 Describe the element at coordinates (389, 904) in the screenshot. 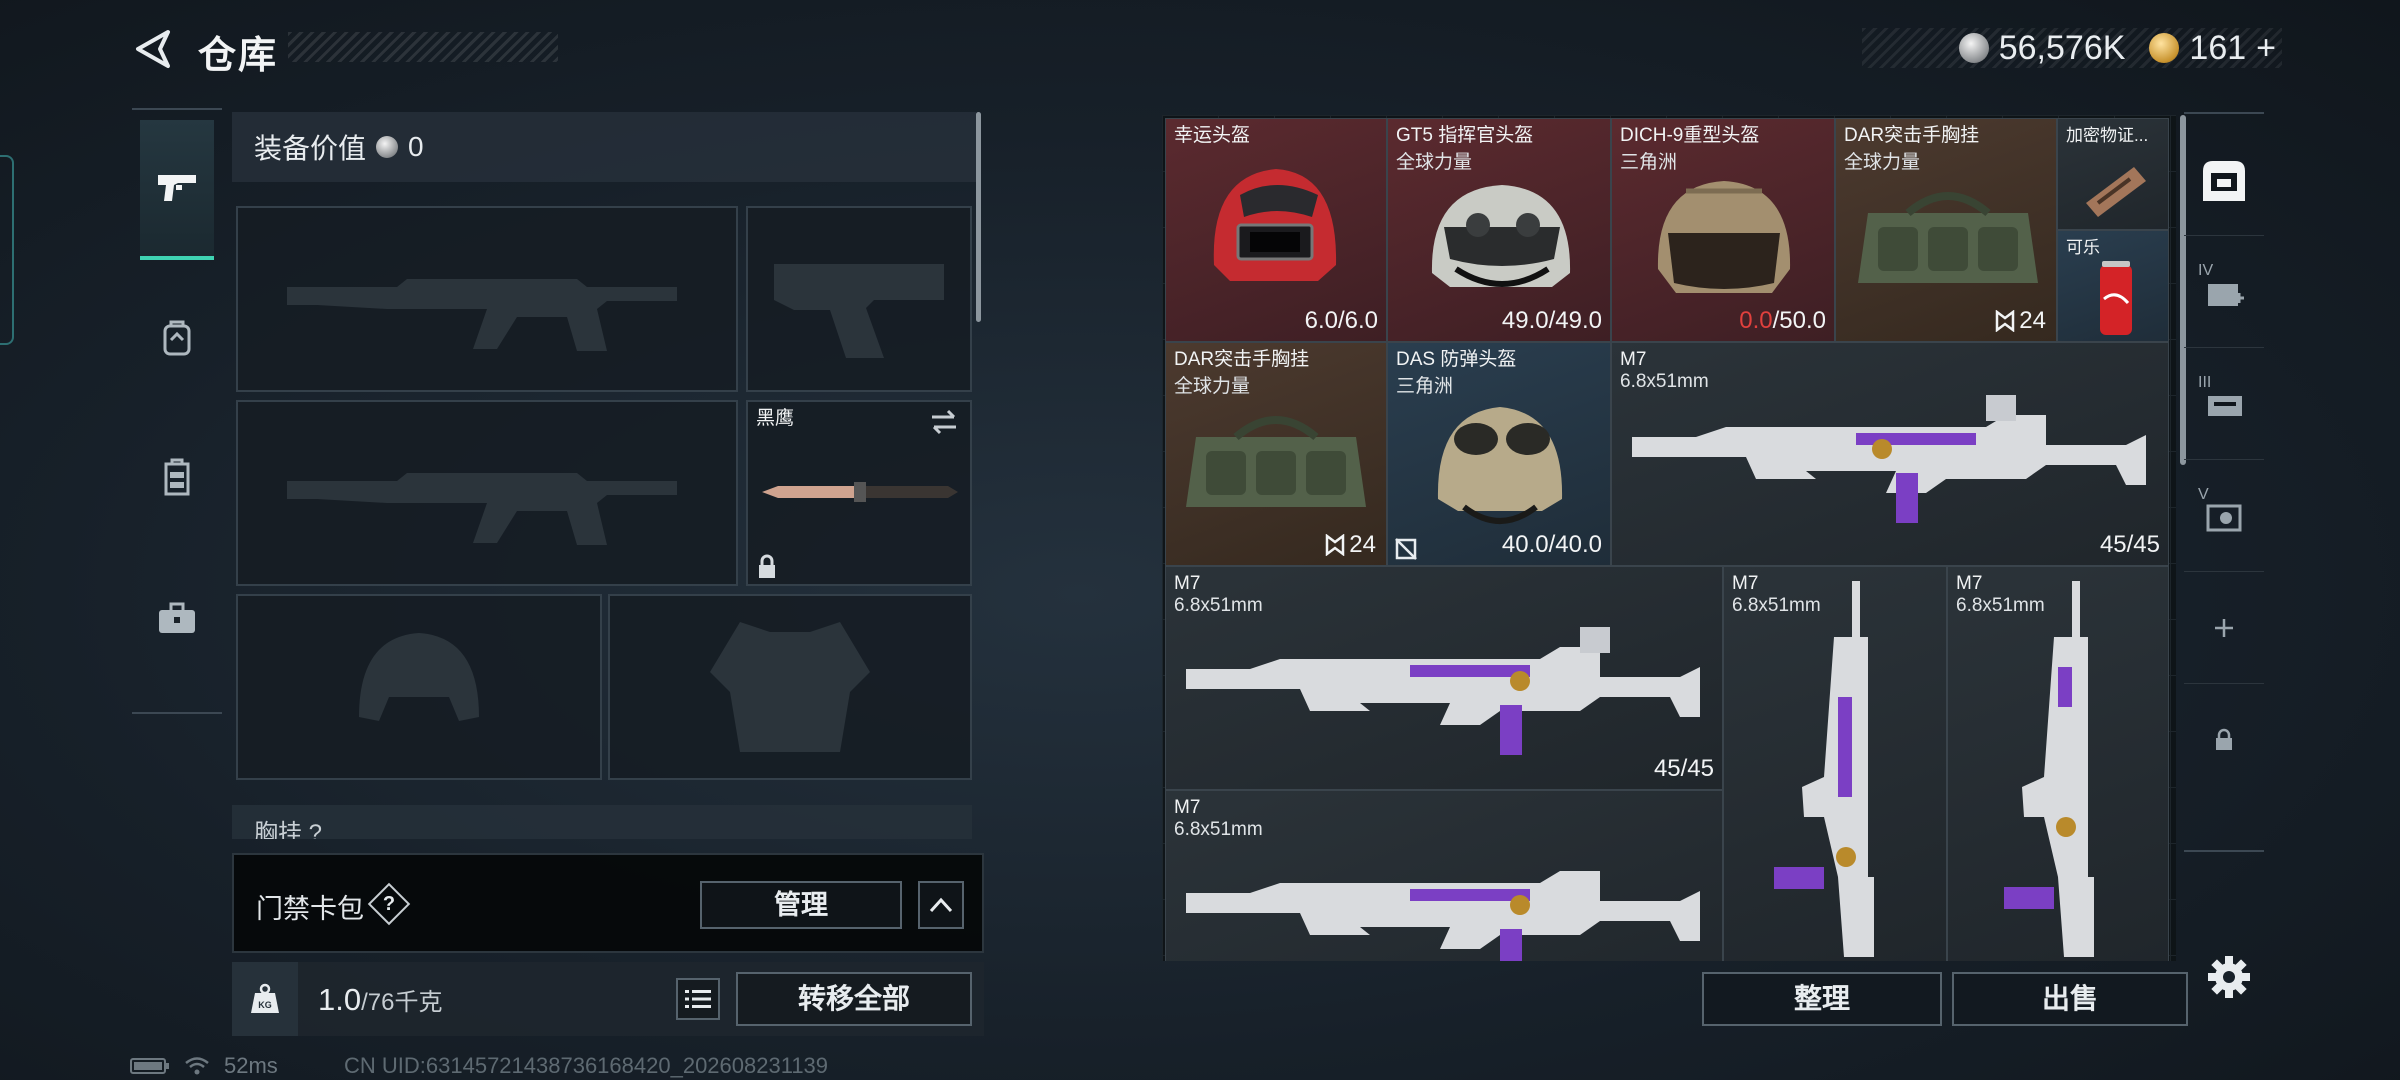

I see `help-button: ?` at that location.